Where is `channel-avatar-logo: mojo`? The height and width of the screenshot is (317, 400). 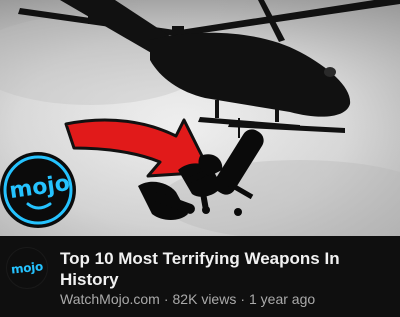 channel-avatar-logo: mojo is located at coordinates (27, 268).